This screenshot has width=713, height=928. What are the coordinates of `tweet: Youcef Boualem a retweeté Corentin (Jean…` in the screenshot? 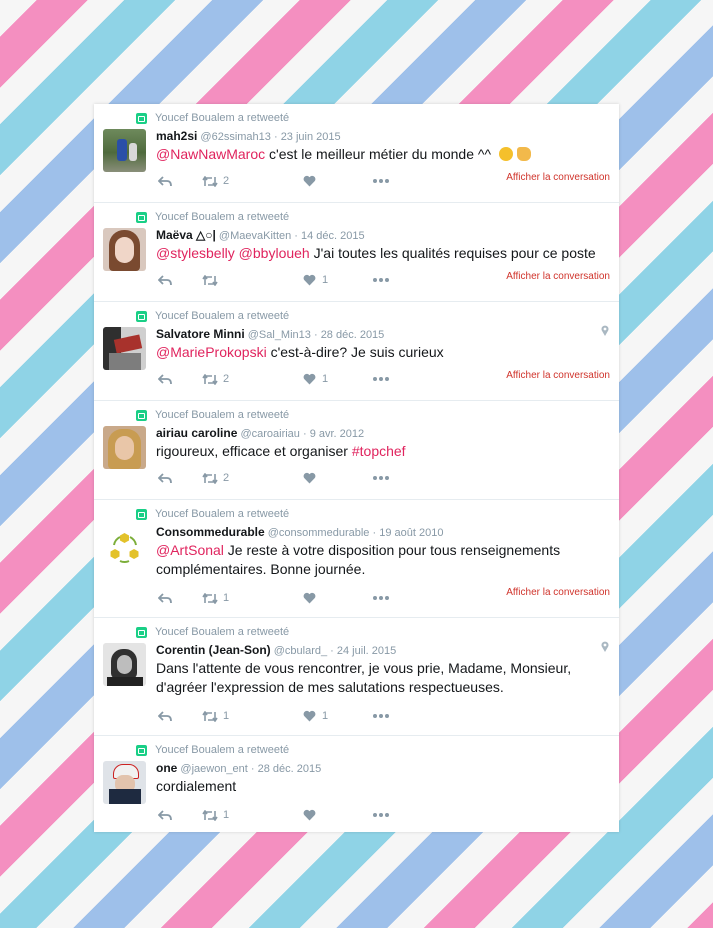 It's located at (356, 677).